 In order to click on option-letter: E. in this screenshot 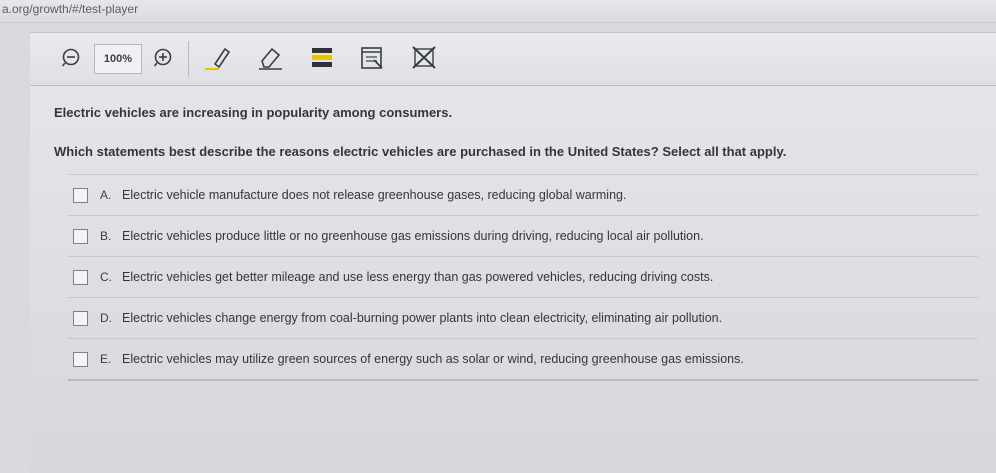, I will do `click(106, 359)`.